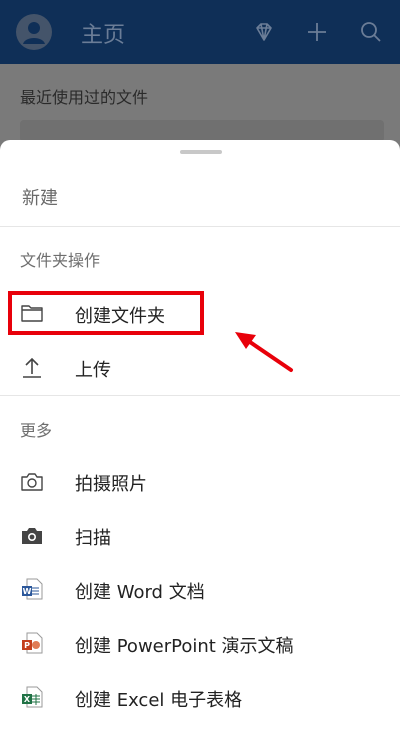 The image size is (400, 729). I want to click on upload-label: 上传, so click(93, 370).